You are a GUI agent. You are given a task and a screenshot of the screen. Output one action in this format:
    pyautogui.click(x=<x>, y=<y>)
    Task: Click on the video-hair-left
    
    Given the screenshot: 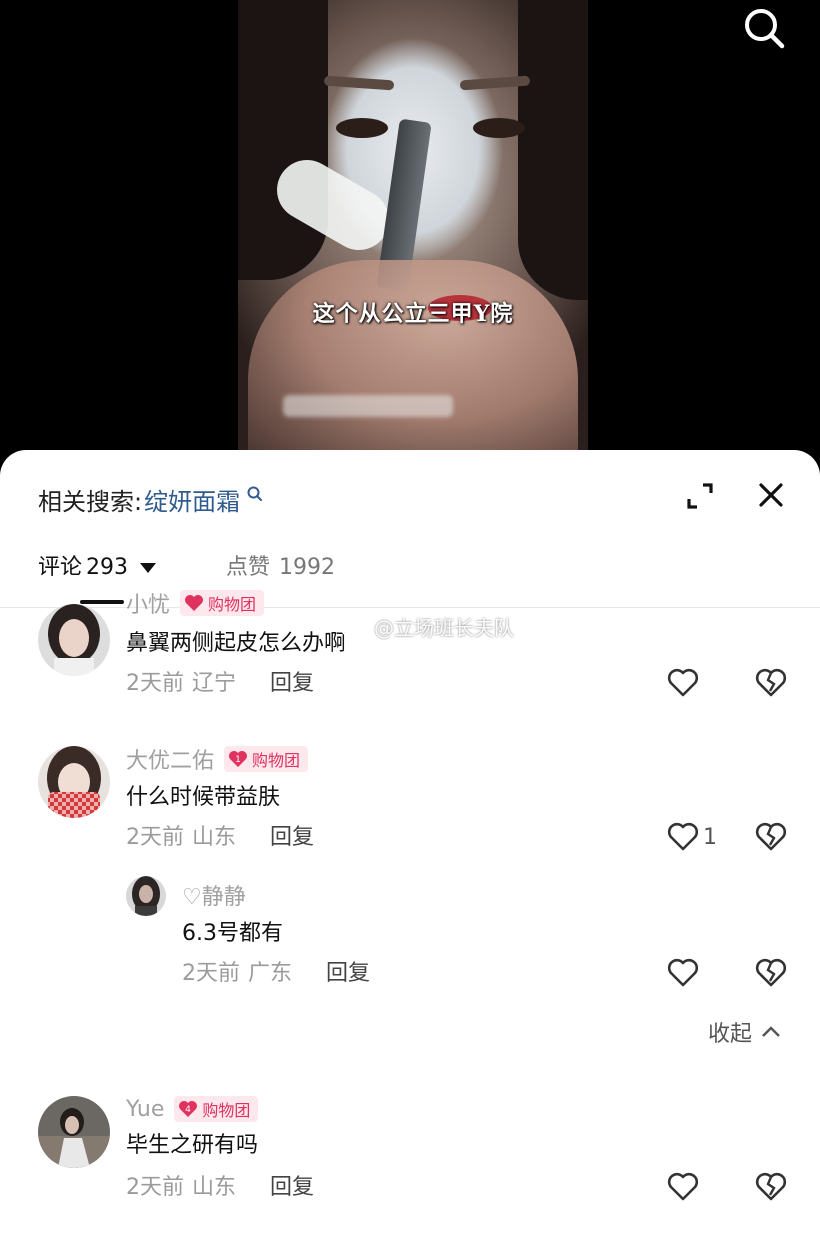 What is the action you would take?
    pyautogui.click(x=283, y=140)
    